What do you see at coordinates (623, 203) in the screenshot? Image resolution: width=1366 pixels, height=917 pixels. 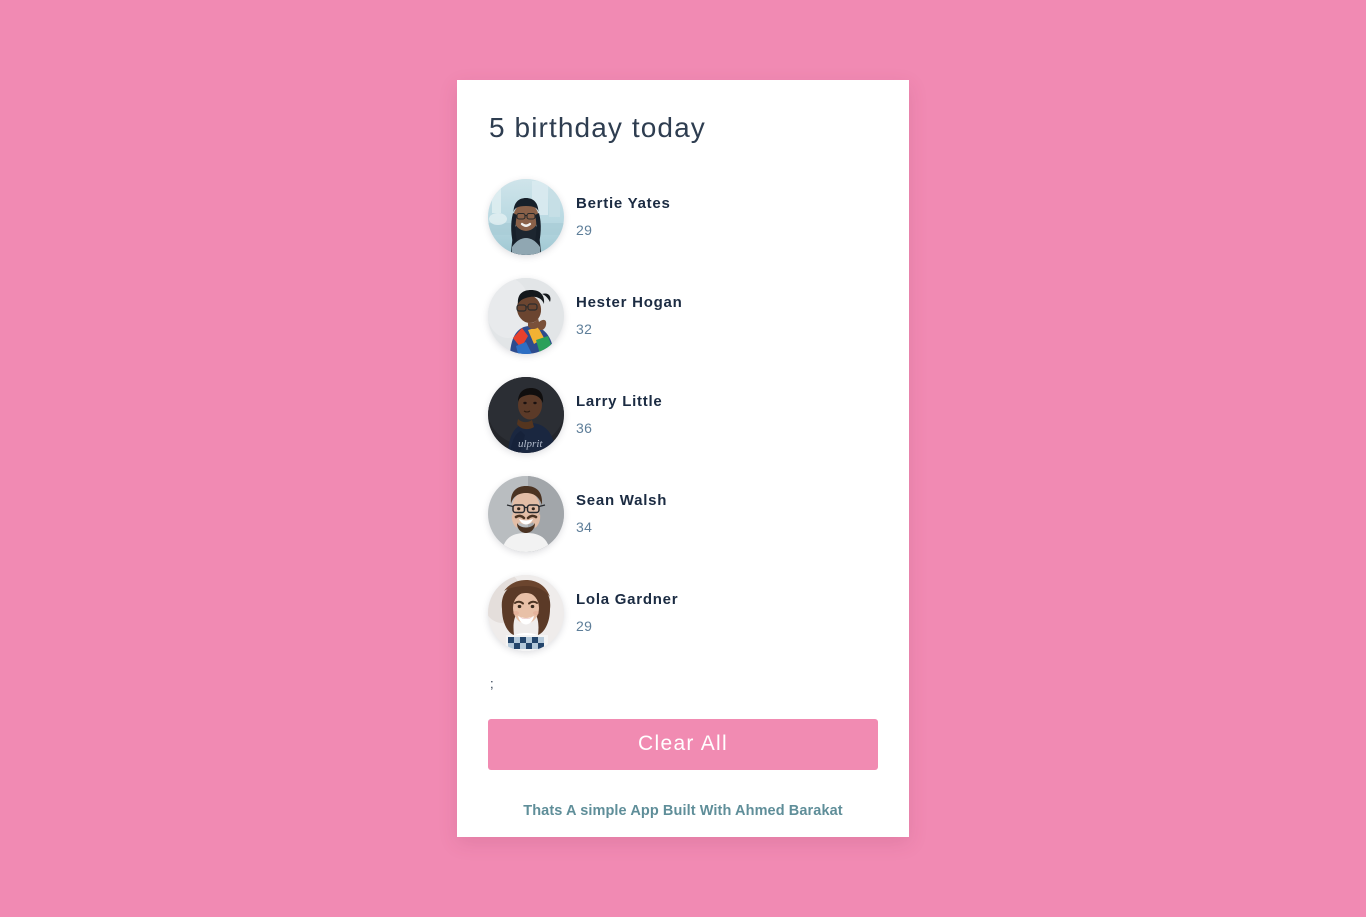 I see `person-name: Bertie Yates` at bounding box center [623, 203].